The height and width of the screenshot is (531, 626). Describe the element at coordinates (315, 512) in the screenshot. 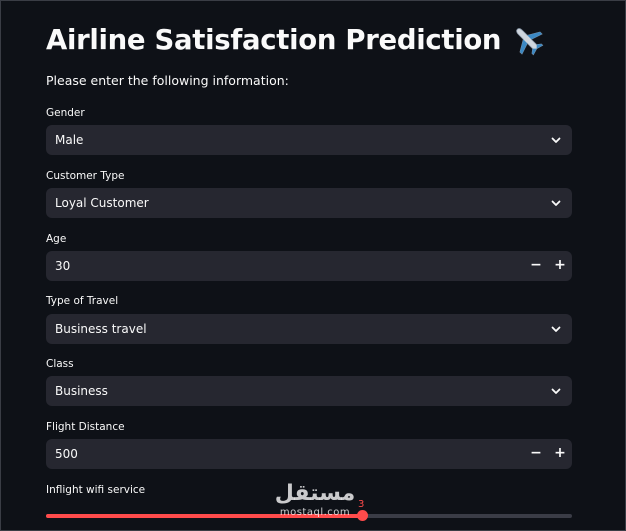

I see `watermark-latin: mostaql.com` at that location.